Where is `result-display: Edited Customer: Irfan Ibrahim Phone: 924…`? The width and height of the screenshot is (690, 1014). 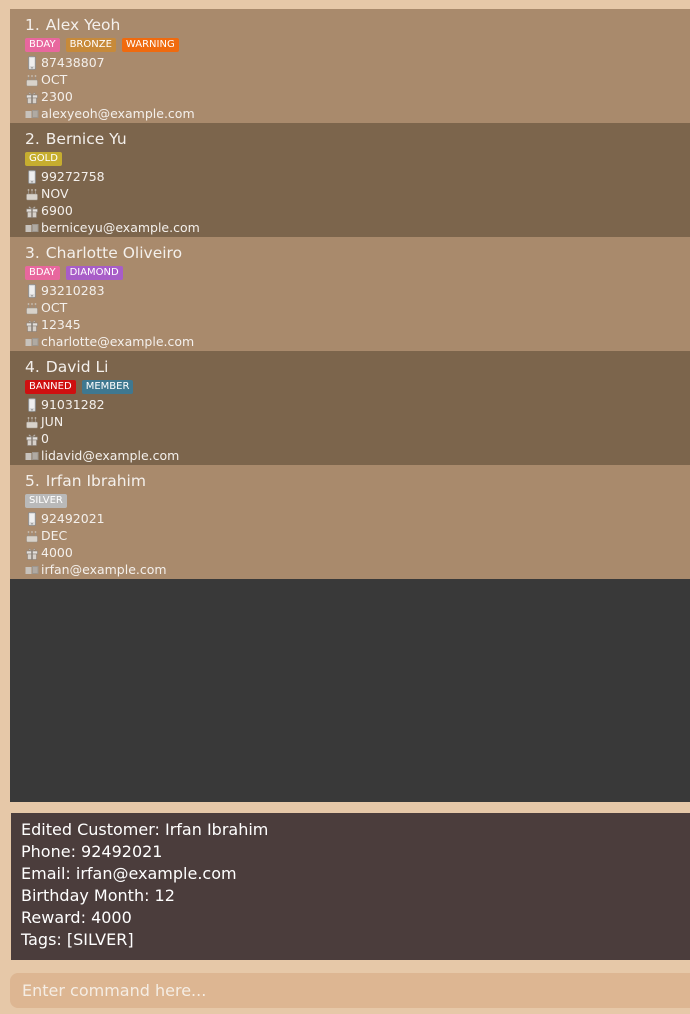
result-display: Edited Customer: Irfan Ibrahim Phone: 924… is located at coordinates (350, 886).